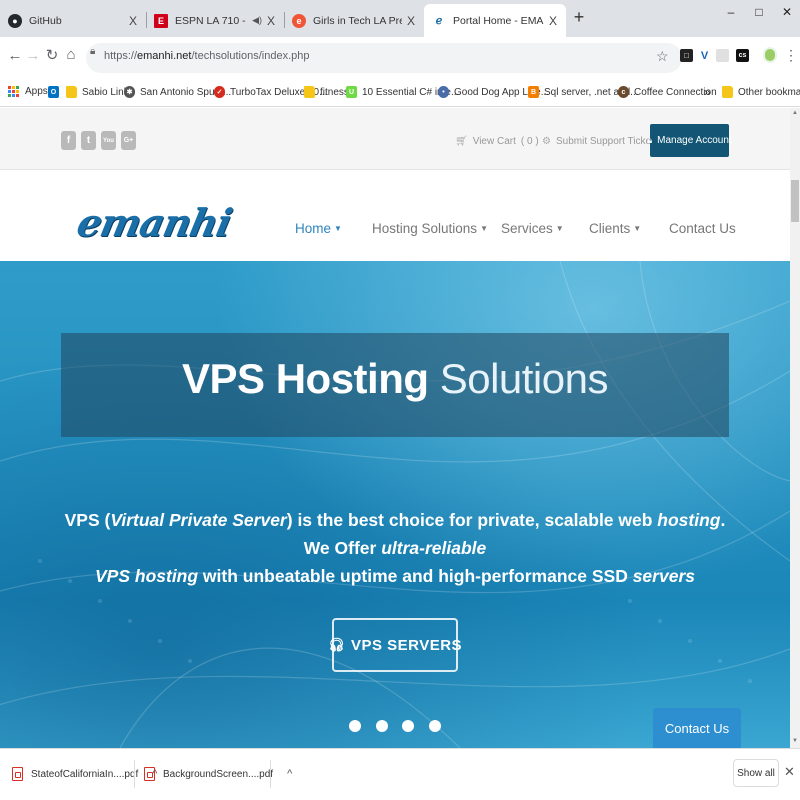  Describe the element at coordinates (667, 92) in the screenshot. I see `bookmark-coffee: c Coffee Connection` at that location.